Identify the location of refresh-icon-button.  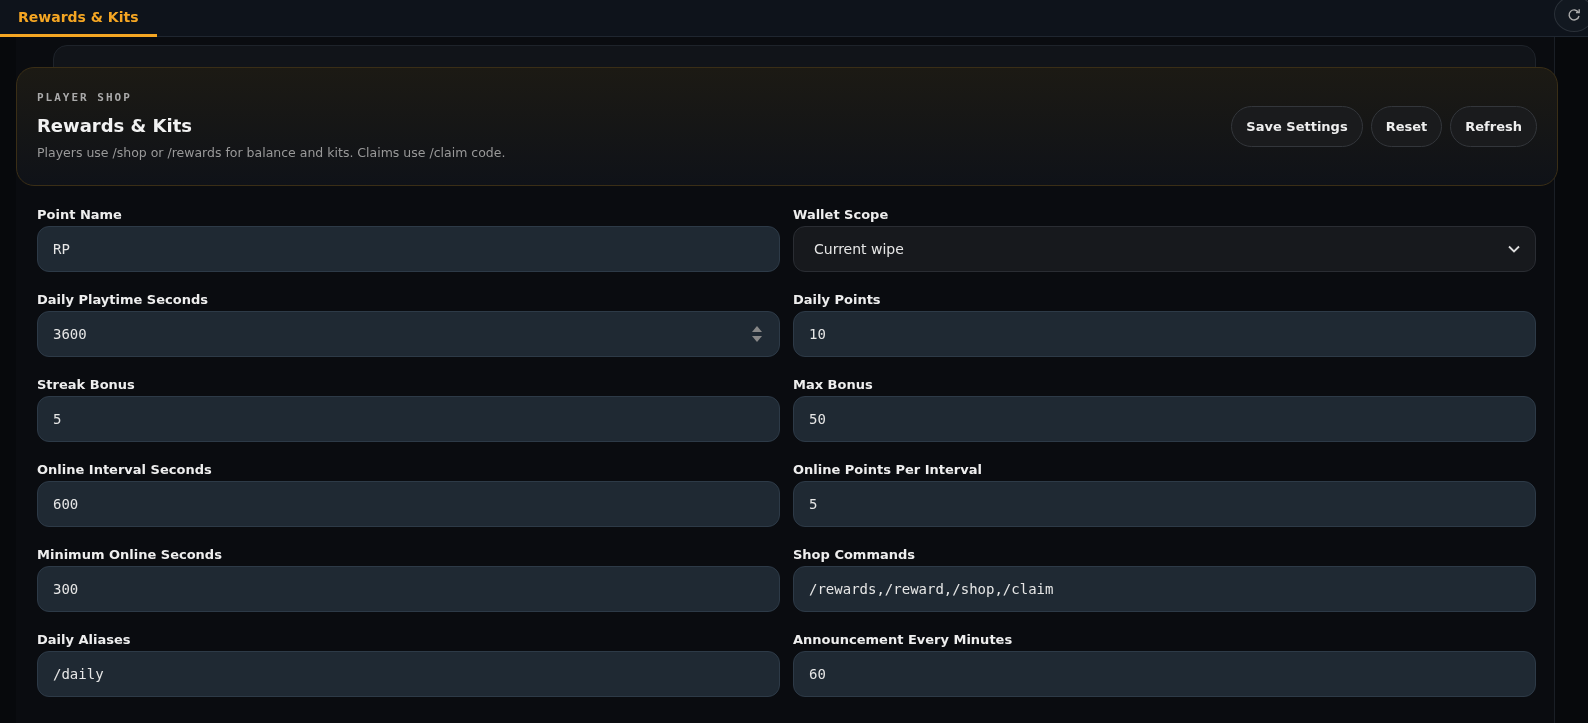
(1571, 16).